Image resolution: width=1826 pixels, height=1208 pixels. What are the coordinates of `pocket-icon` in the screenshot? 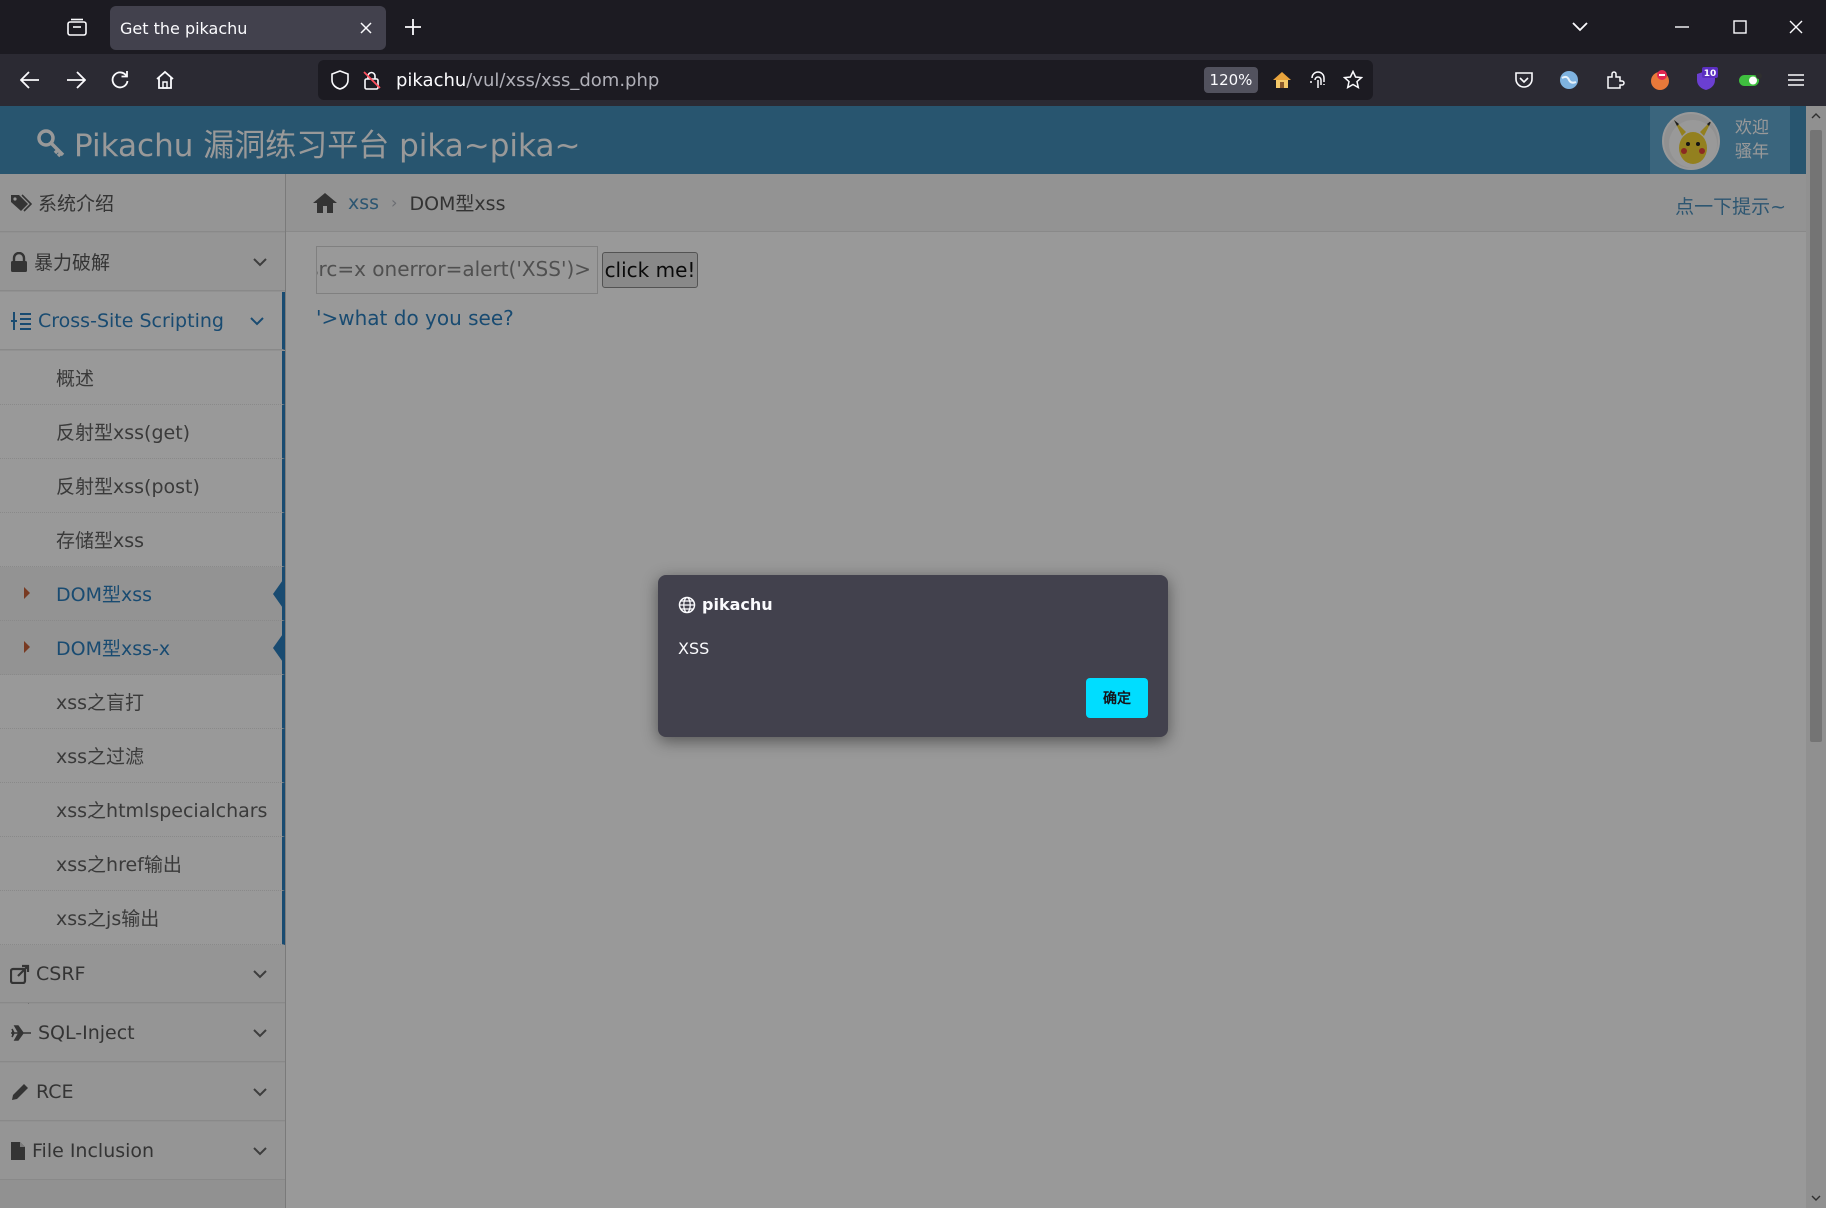 It's located at (1524, 80).